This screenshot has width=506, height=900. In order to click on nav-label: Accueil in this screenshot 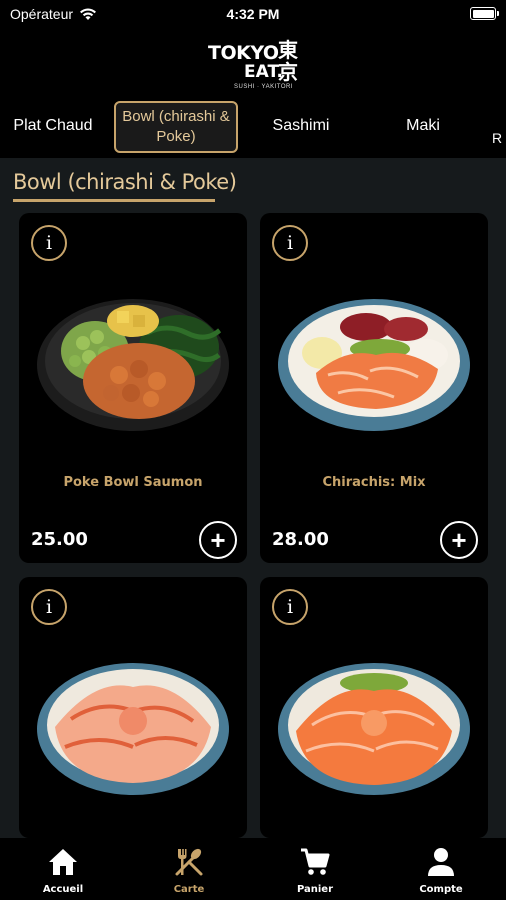, I will do `click(63, 889)`.